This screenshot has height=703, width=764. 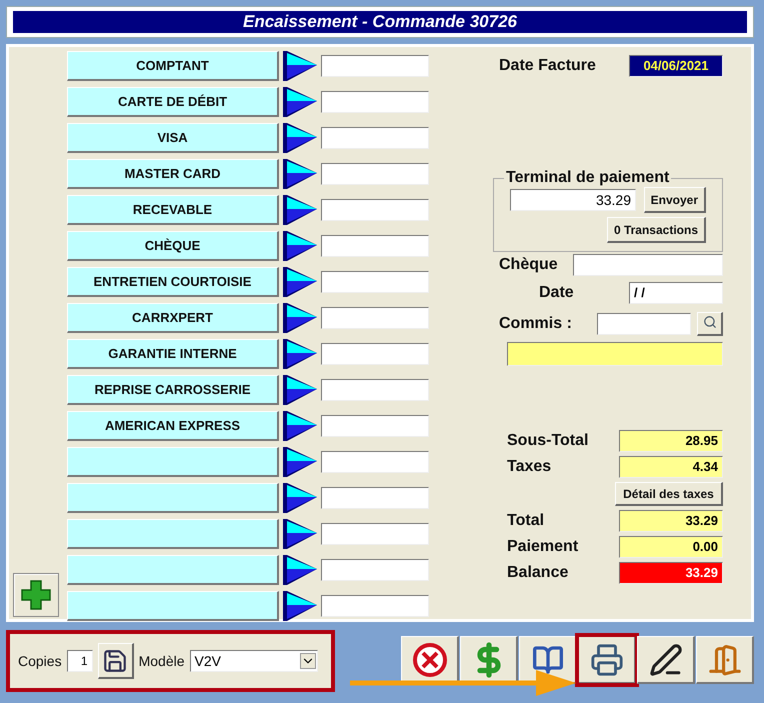 I want to click on model-dropdown: V2V, so click(x=254, y=661).